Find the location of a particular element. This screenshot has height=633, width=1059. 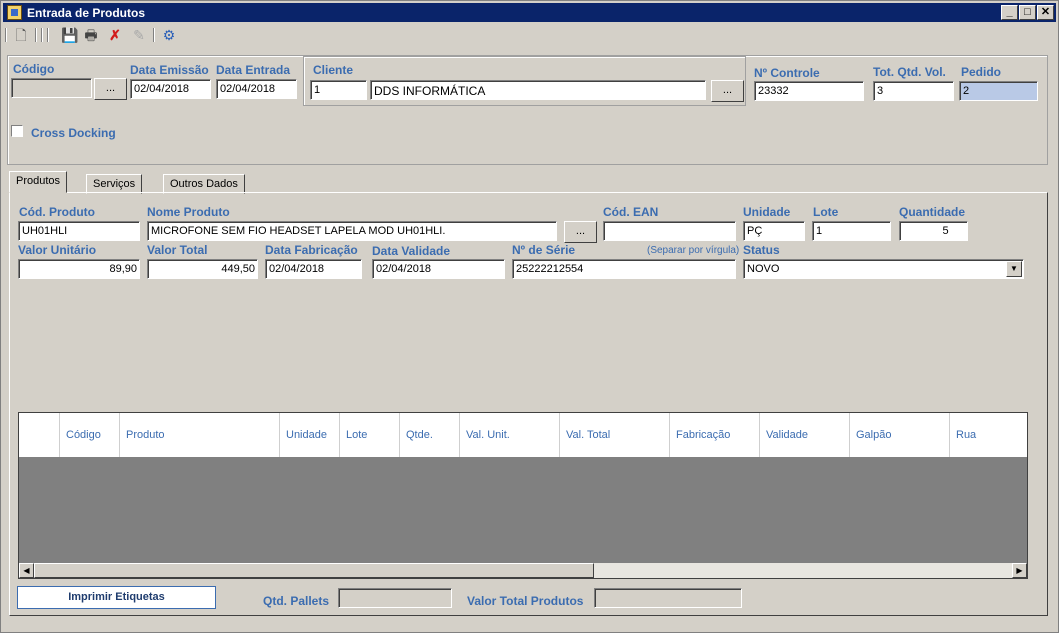

column-header-fabricacao: Fabricação is located at coordinates (715, 435).